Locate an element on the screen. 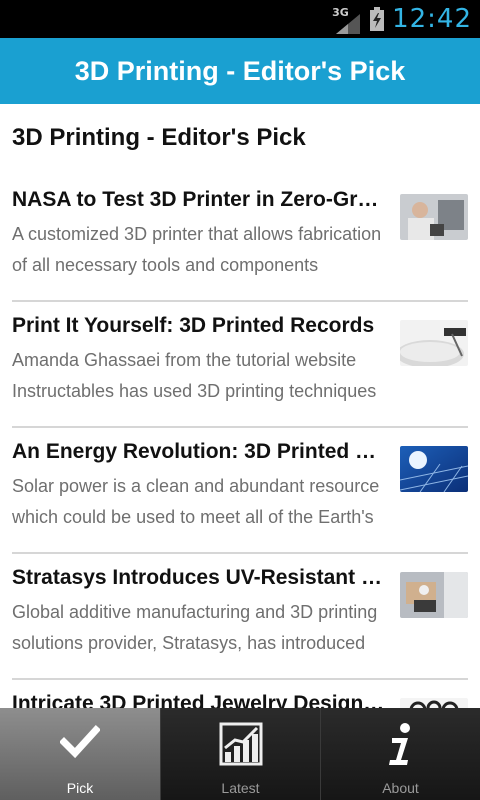 This screenshot has height=800, width=480. battery-icon is located at coordinates (377, 19).